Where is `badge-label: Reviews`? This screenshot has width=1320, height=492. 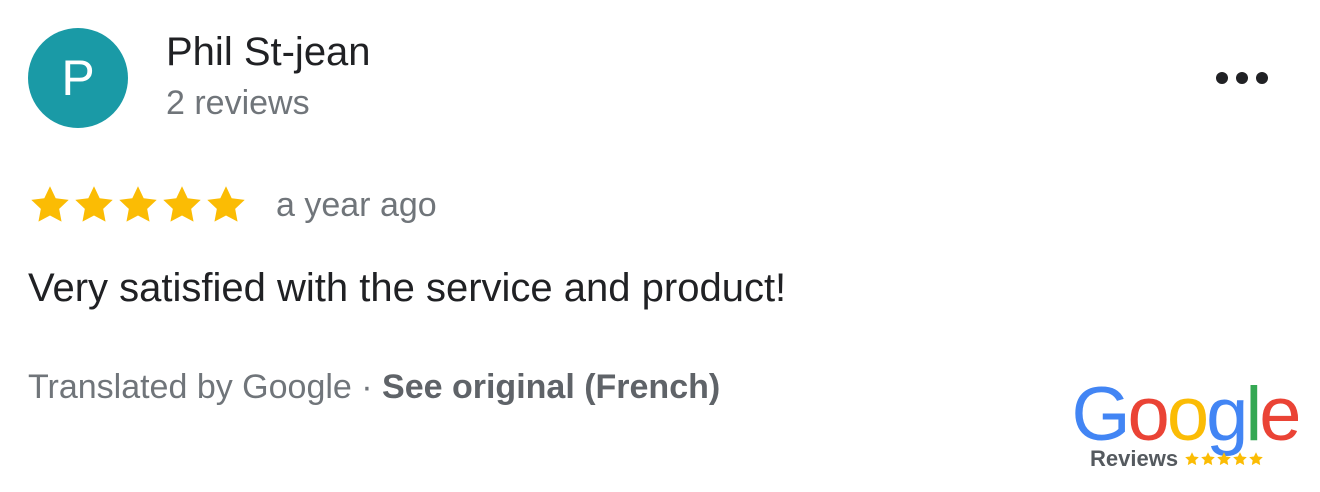 badge-label: Reviews is located at coordinates (1134, 458).